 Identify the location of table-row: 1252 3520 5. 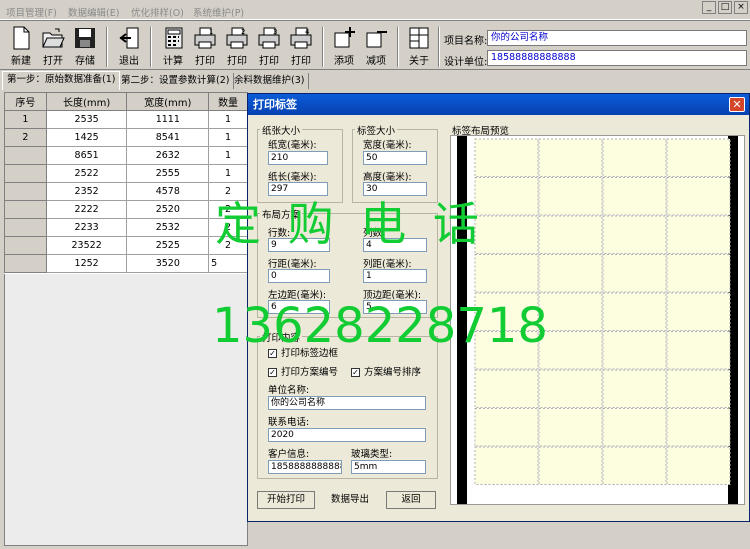
(126, 263).